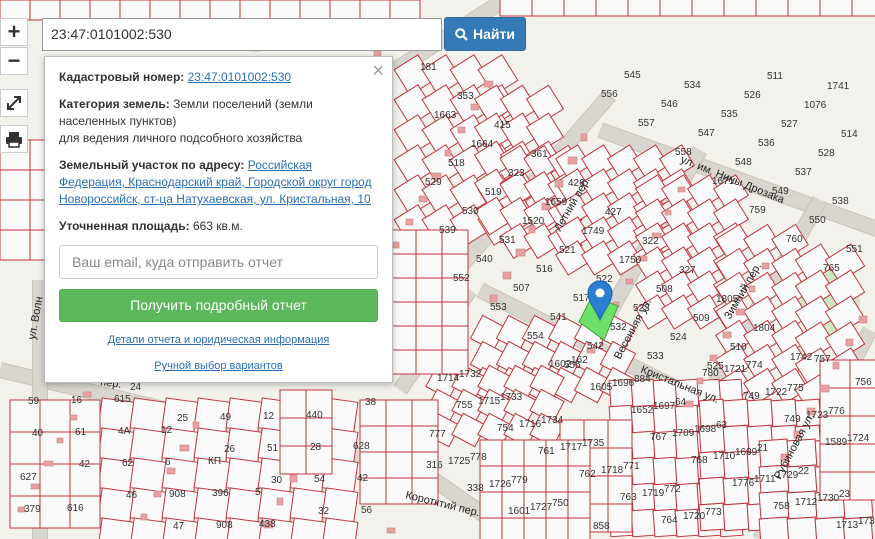 The image size is (875, 539). What do you see at coordinates (485, 34) in the screenshot?
I see `find-button: Найти` at bounding box center [485, 34].